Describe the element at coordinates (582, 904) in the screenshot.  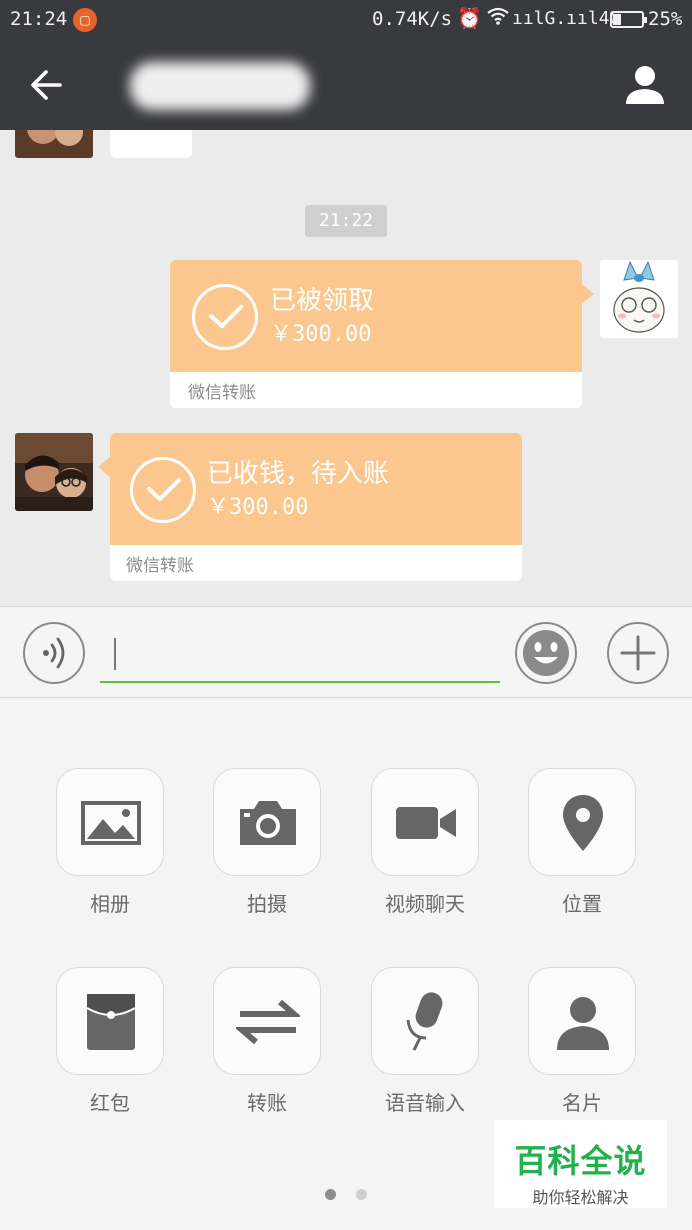
I see `tool-label: 位置` at that location.